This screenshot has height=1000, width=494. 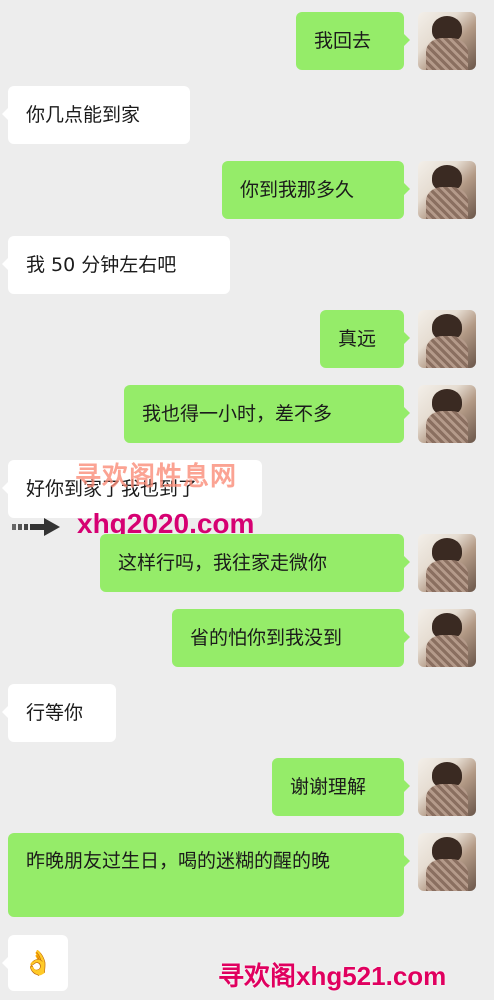 I want to click on message-text: 省的怕你到我没到, so click(x=266, y=638).